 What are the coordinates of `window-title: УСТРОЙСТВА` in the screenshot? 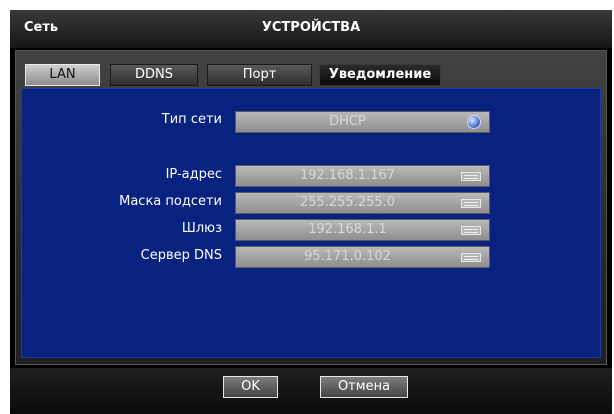 It's located at (311, 27).